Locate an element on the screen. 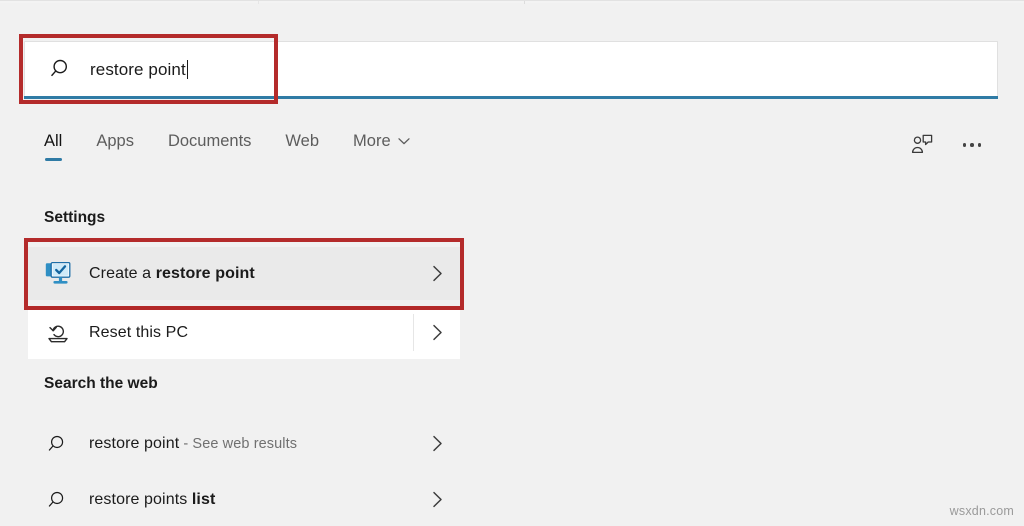 Image resolution: width=1024 pixels, height=526 pixels. window-top-edge is located at coordinates (512, 2).